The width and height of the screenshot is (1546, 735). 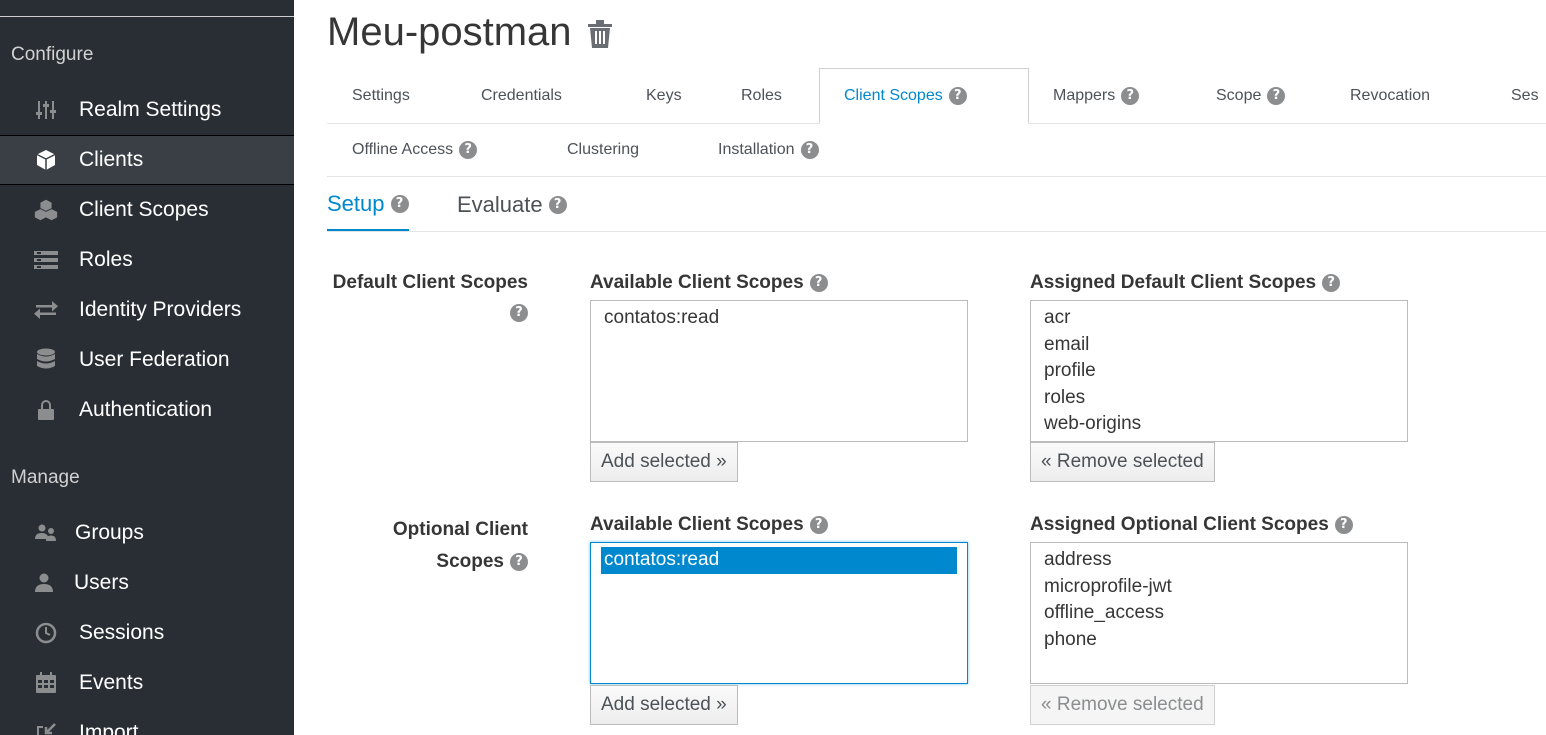 What do you see at coordinates (924, 96) in the screenshot?
I see `tab-client-scopes: Client Scopes?` at bounding box center [924, 96].